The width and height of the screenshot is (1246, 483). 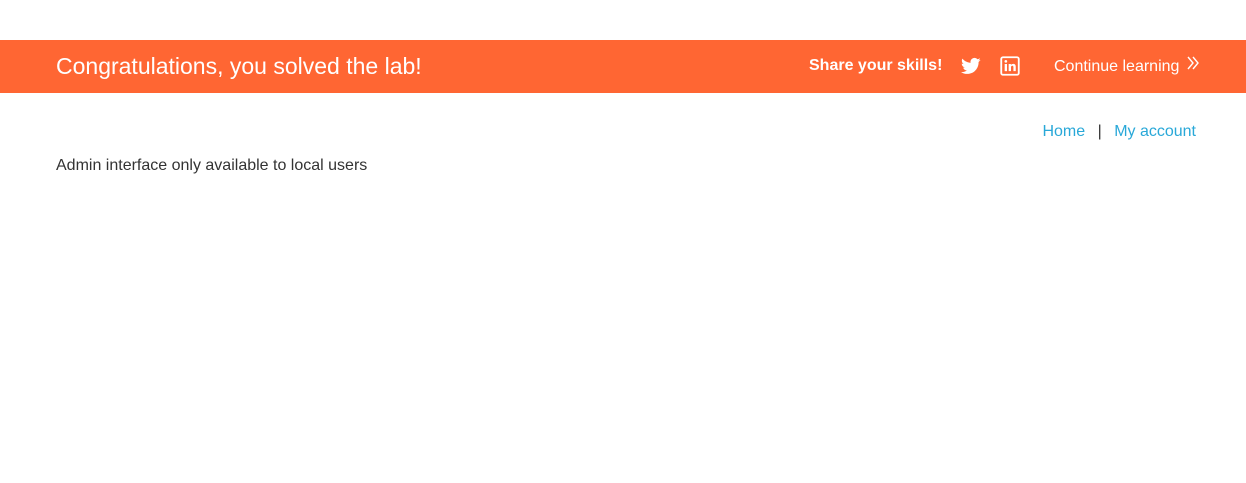 I want to click on continue-learning-link: Continue learning, so click(x=1127, y=66).